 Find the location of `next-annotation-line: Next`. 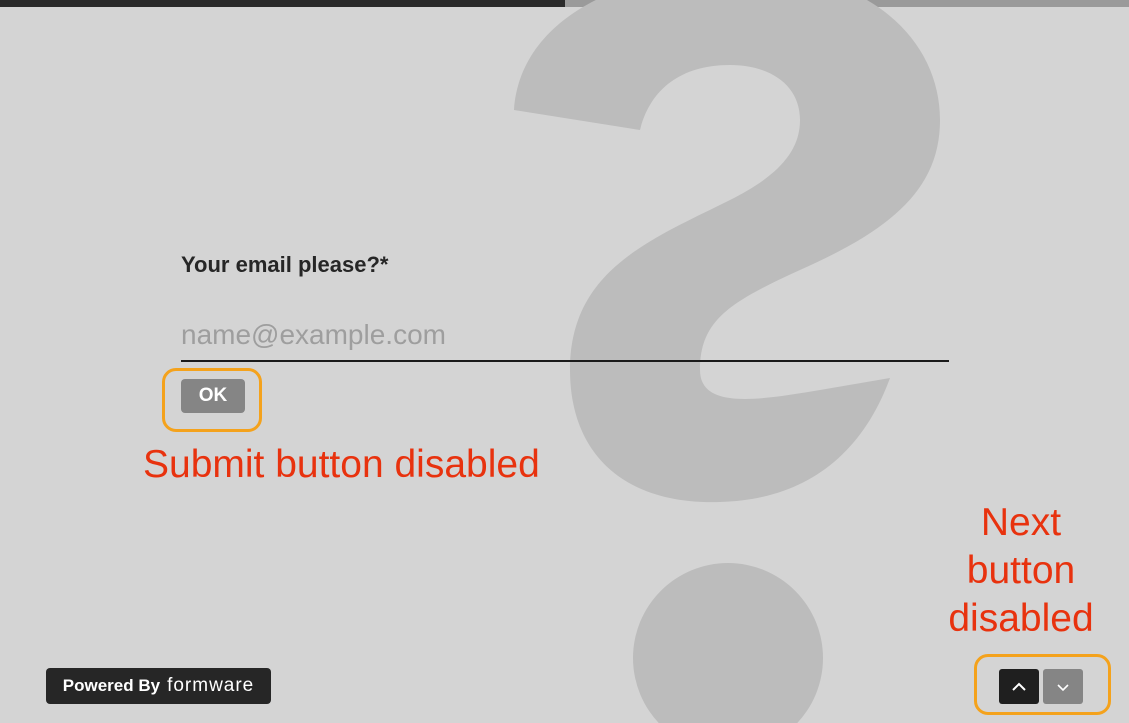

next-annotation-line: Next is located at coordinates (1021, 522).